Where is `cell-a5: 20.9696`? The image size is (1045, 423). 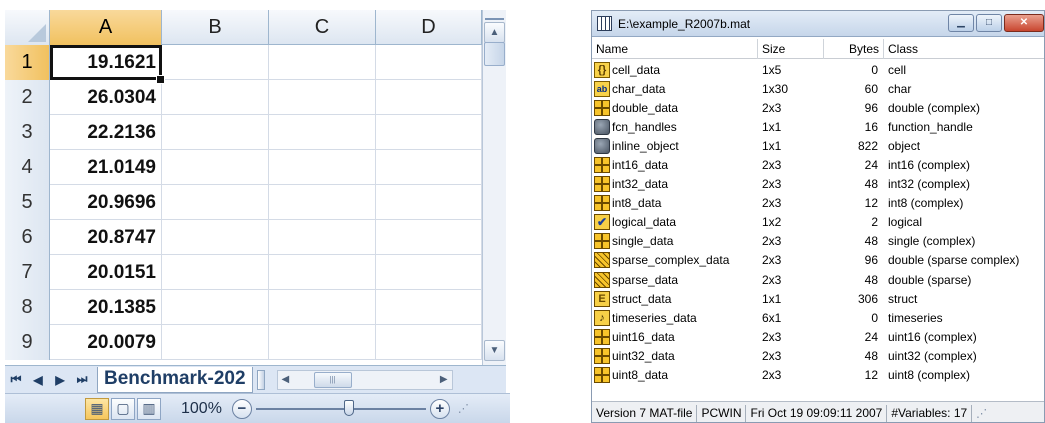 cell-a5: 20.9696 is located at coordinates (106, 202).